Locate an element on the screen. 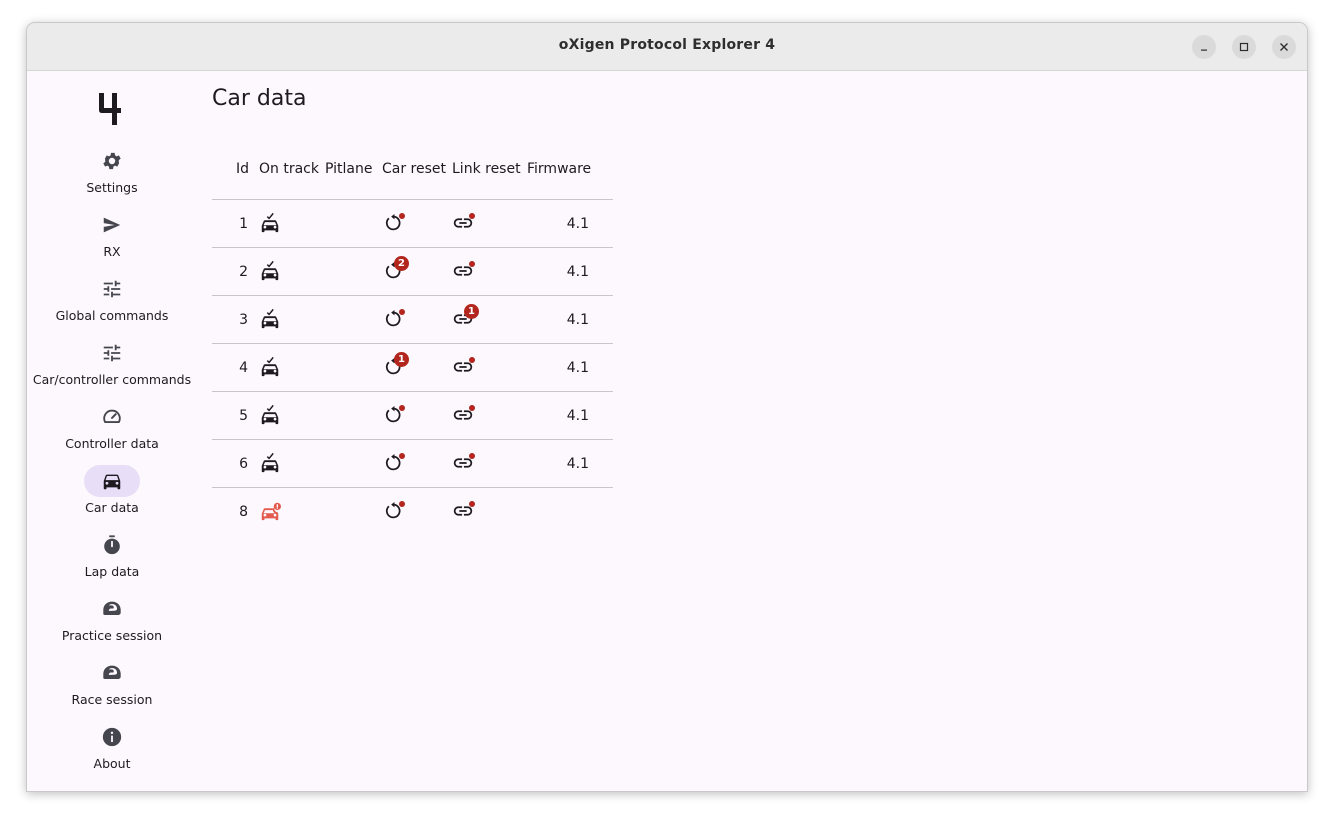  cell-id: 2 is located at coordinates (243, 271).